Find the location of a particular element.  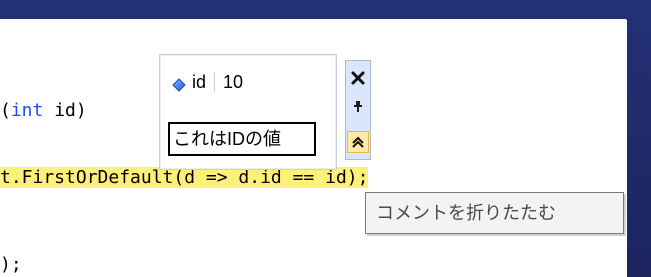

tooltip: コメントを折りたたむ is located at coordinates (494, 213).